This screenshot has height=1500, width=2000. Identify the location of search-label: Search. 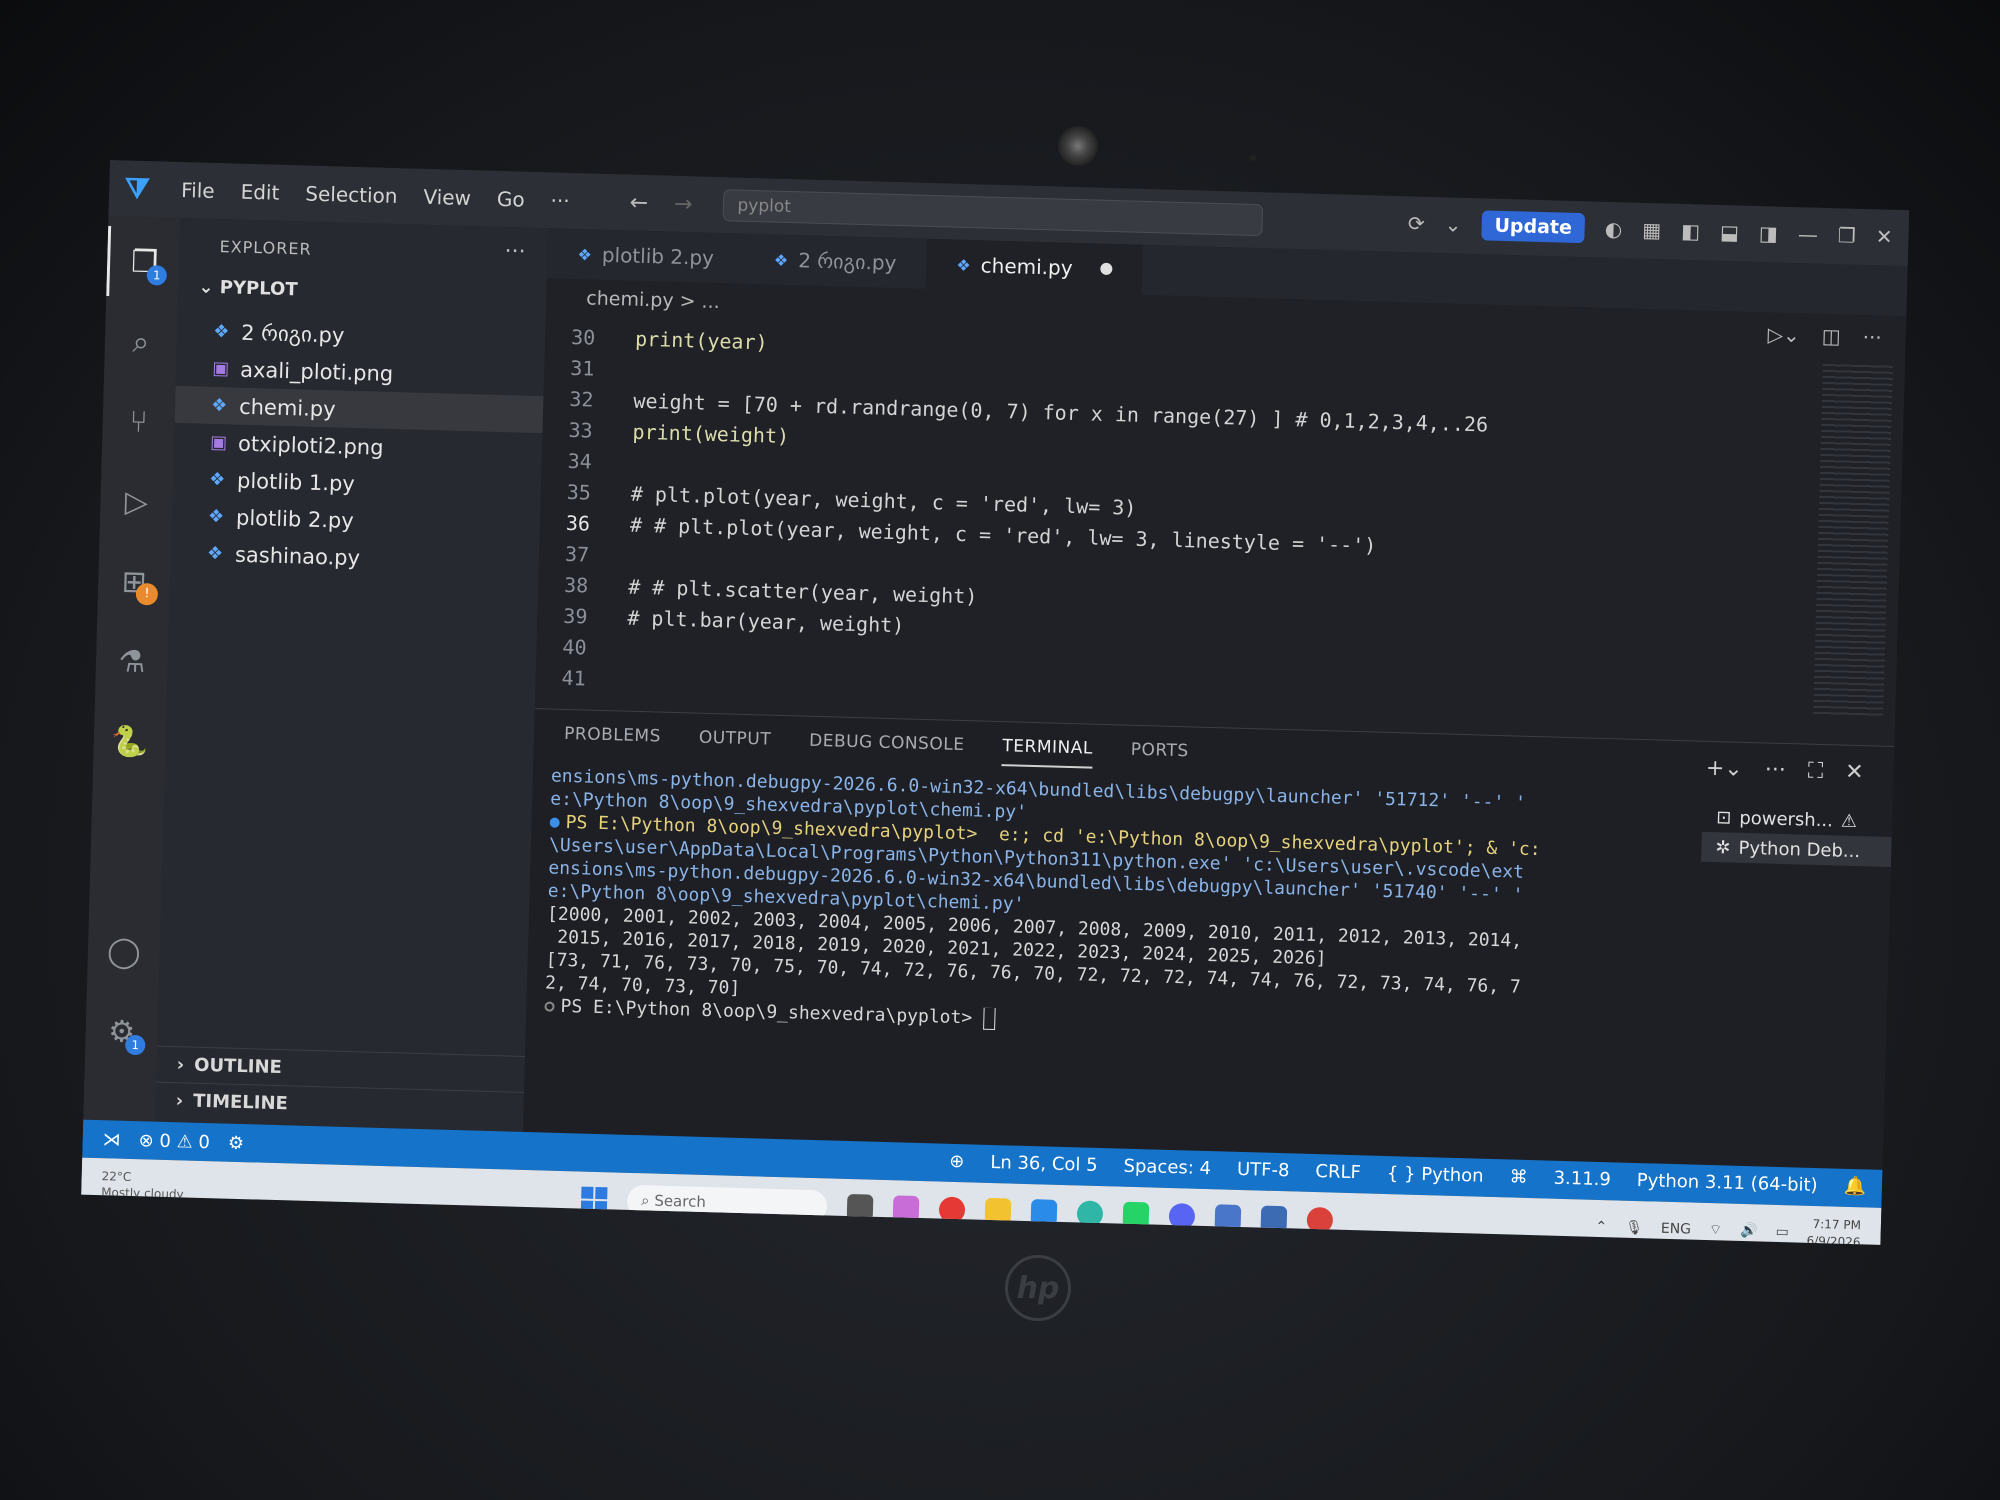
(680, 1201).